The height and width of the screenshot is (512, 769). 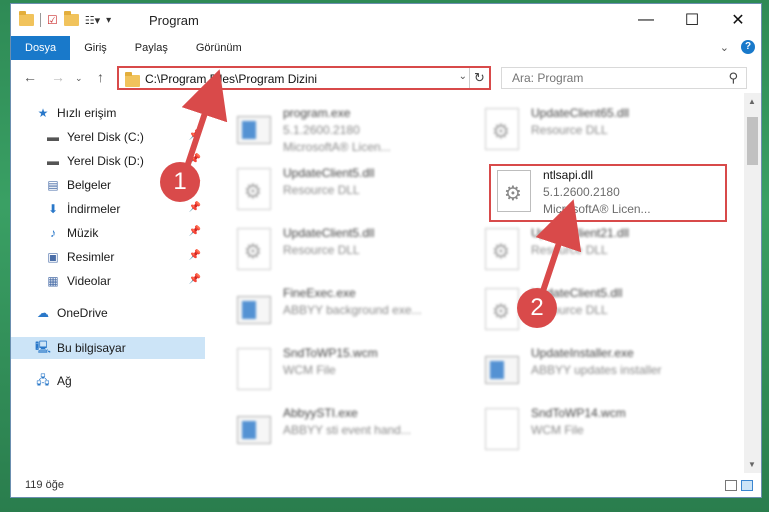 What do you see at coordinates (82, 313) in the screenshot?
I see `sidebar-item-label: OneDrive` at bounding box center [82, 313].